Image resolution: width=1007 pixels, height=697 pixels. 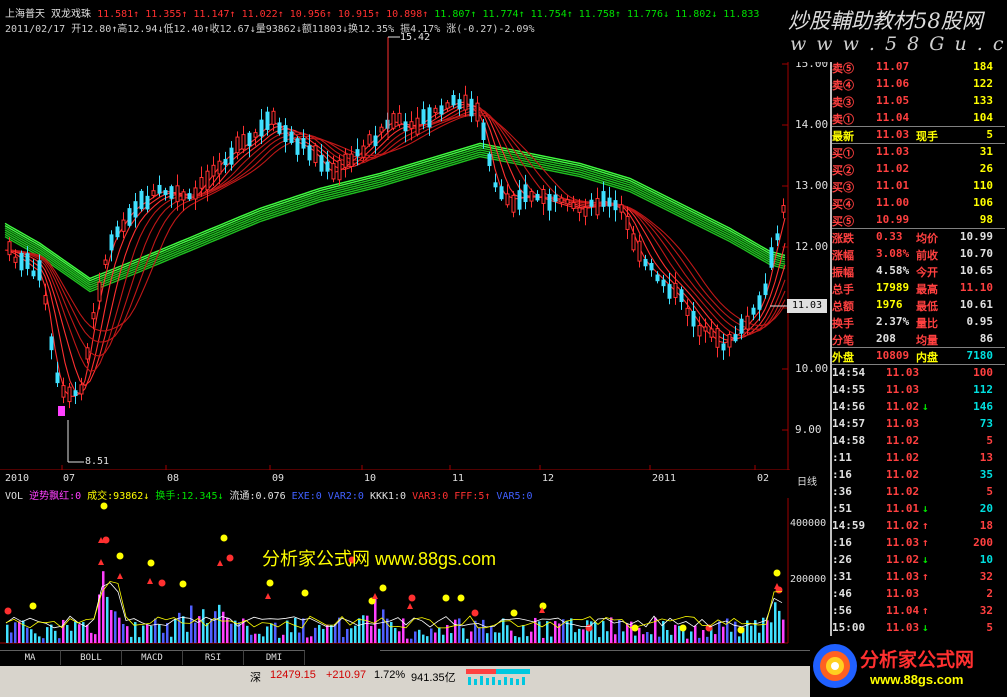 What do you see at coordinates (379, 559) in the screenshot?
I see `watermark: 分析家公式网 www.88gs.com` at bounding box center [379, 559].